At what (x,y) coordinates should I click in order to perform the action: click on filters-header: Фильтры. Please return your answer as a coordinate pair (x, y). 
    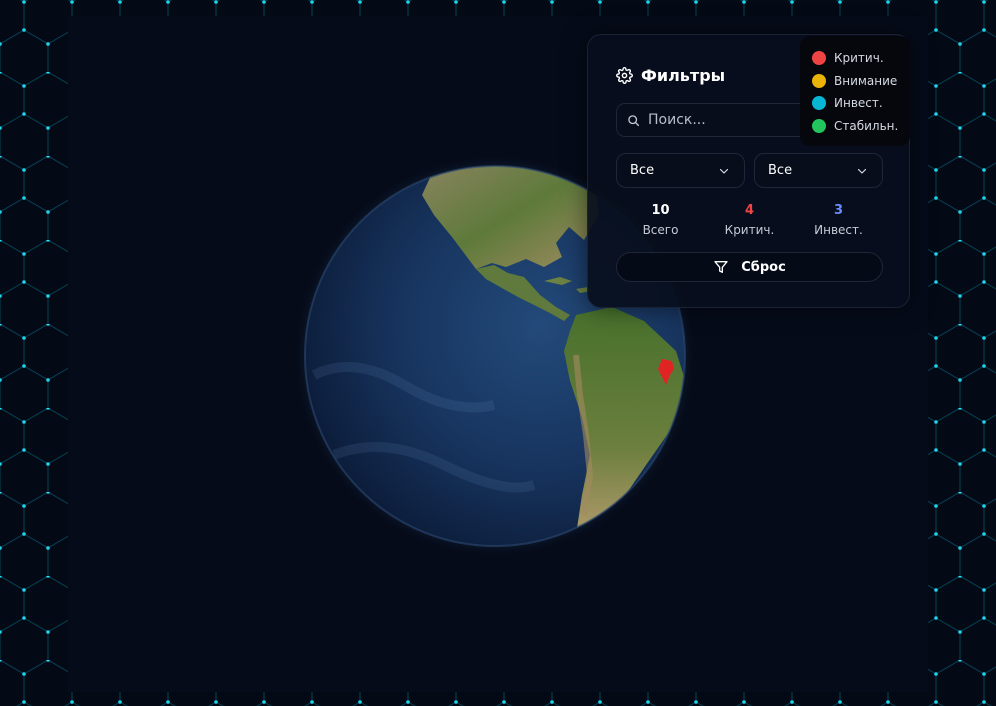
    Looking at the image, I should click on (670, 75).